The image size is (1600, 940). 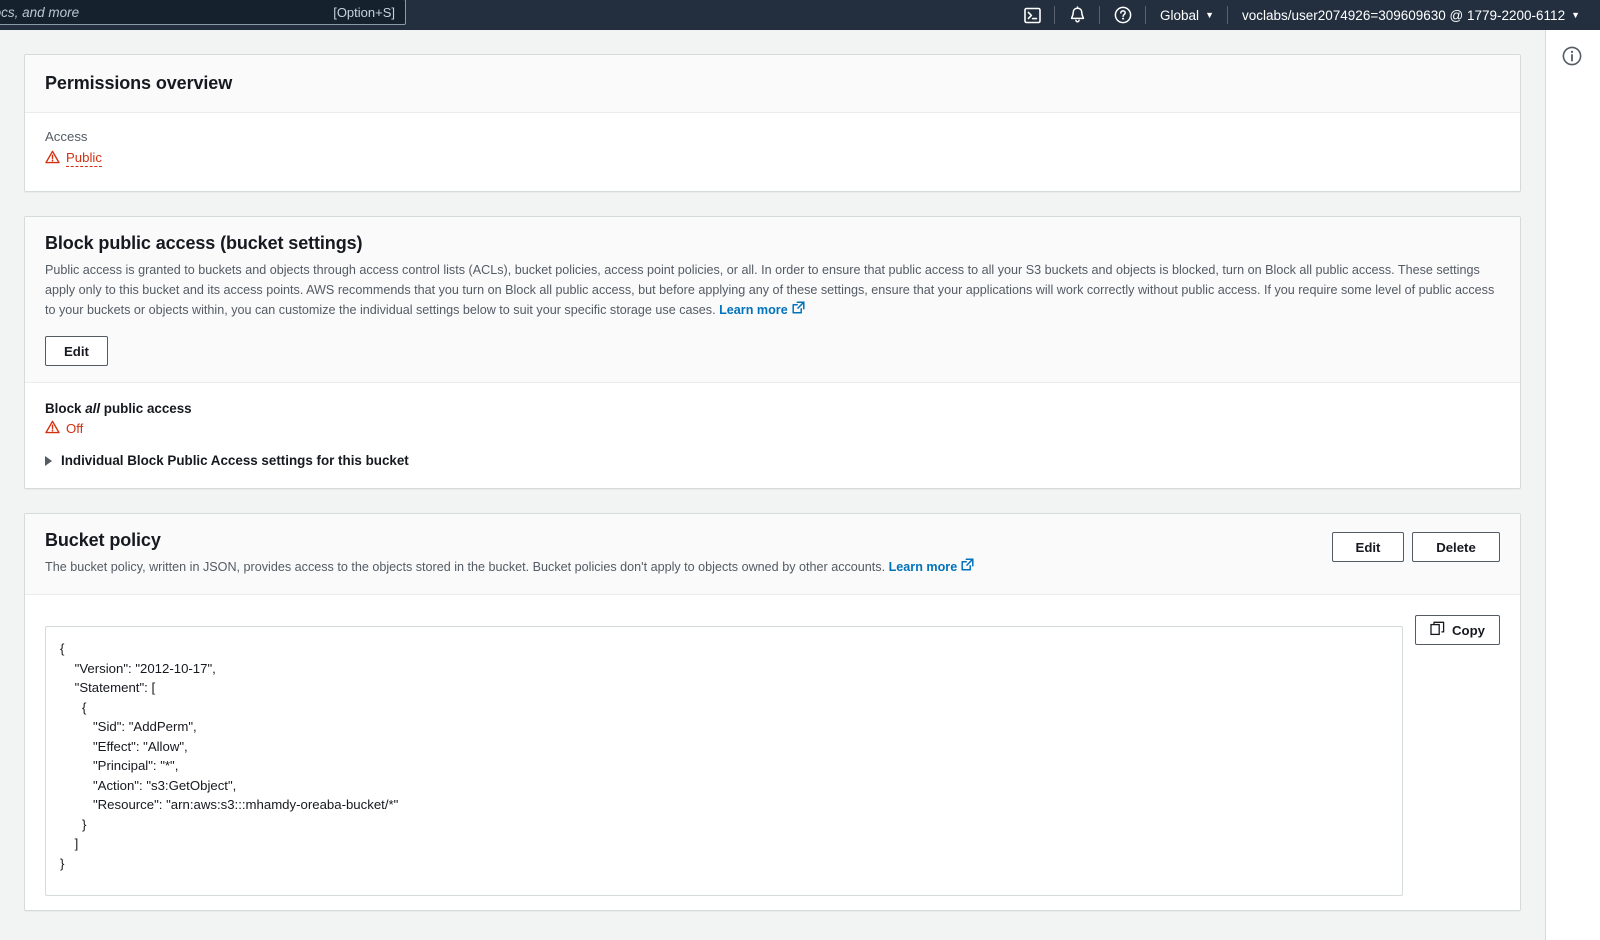 I want to click on access-status-badge: Public, so click(x=73, y=158).